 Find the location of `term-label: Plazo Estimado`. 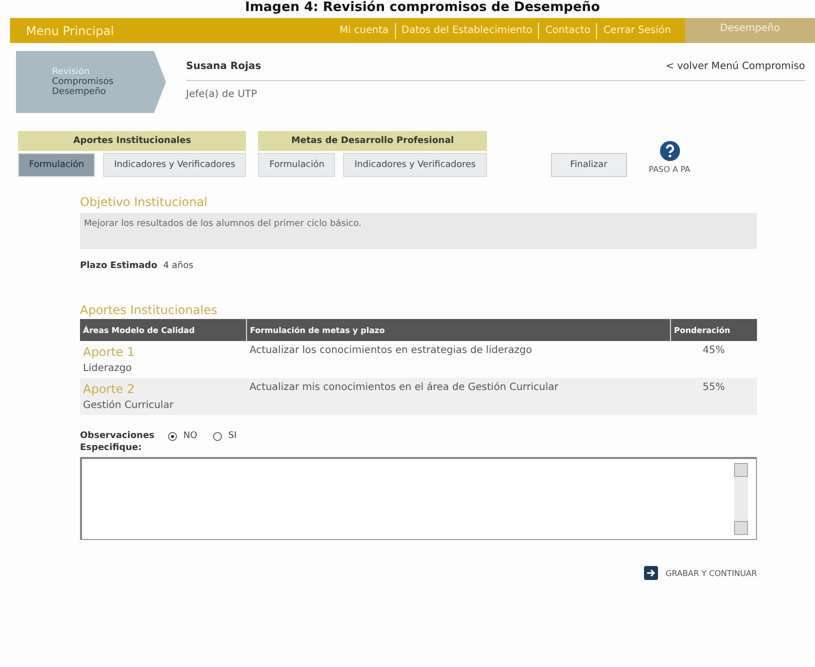

term-label: Plazo Estimado is located at coordinates (119, 266).